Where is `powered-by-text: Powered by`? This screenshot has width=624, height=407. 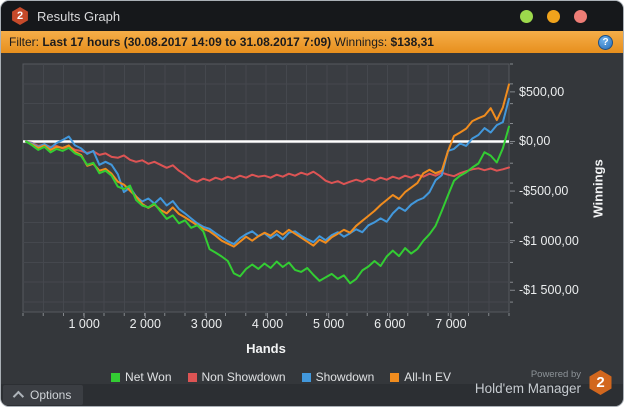 powered-by-text: Powered by is located at coordinates (555, 374).